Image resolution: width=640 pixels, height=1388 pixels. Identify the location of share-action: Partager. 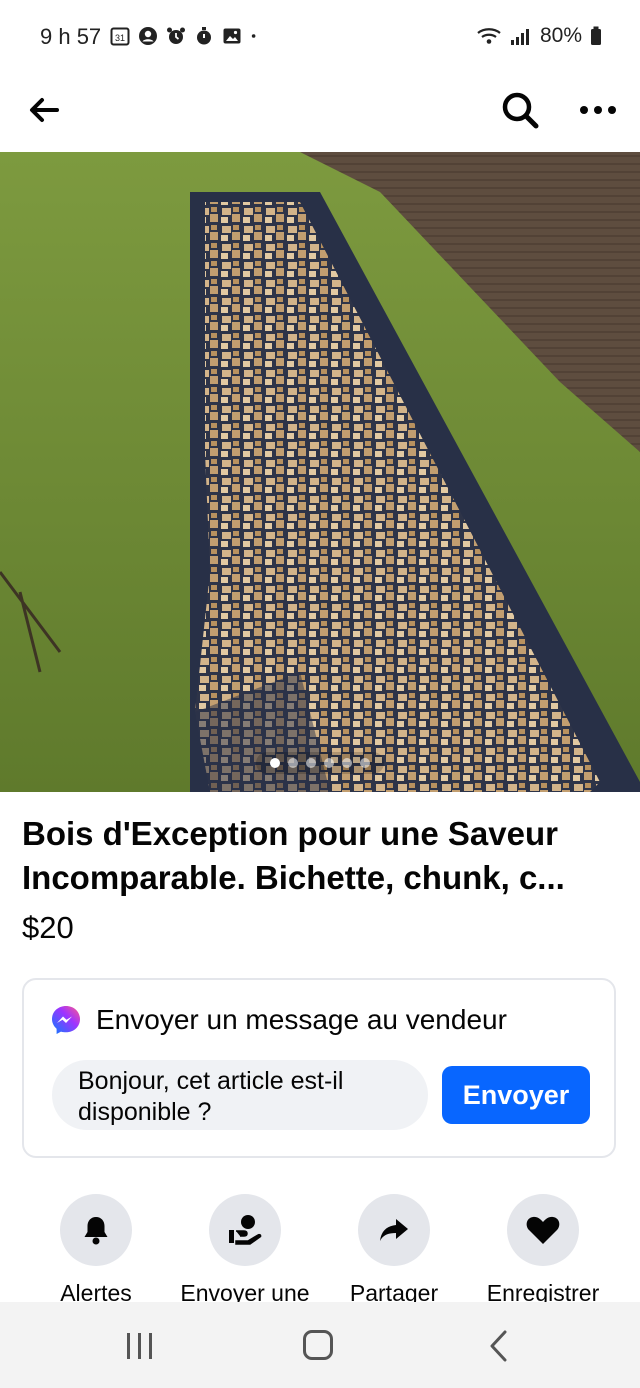
(394, 1250).